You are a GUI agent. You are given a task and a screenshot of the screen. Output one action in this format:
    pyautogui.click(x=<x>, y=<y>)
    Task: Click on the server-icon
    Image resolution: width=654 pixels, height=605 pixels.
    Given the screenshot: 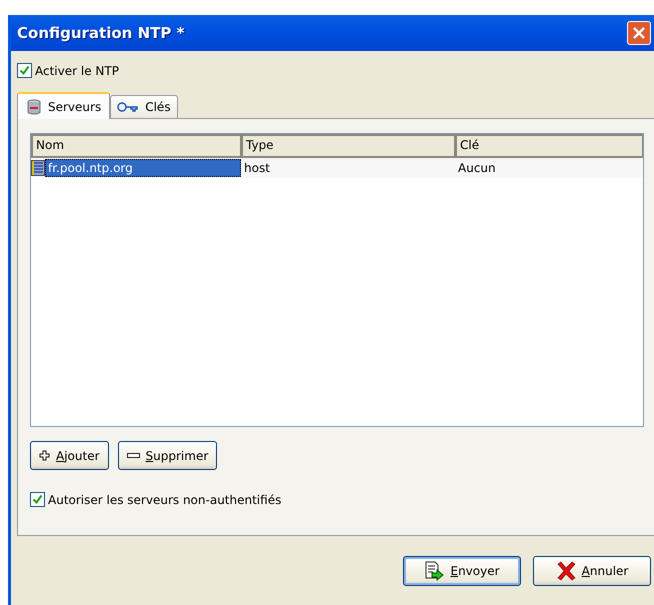 What is the action you would take?
    pyautogui.click(x=38, y=168)
    